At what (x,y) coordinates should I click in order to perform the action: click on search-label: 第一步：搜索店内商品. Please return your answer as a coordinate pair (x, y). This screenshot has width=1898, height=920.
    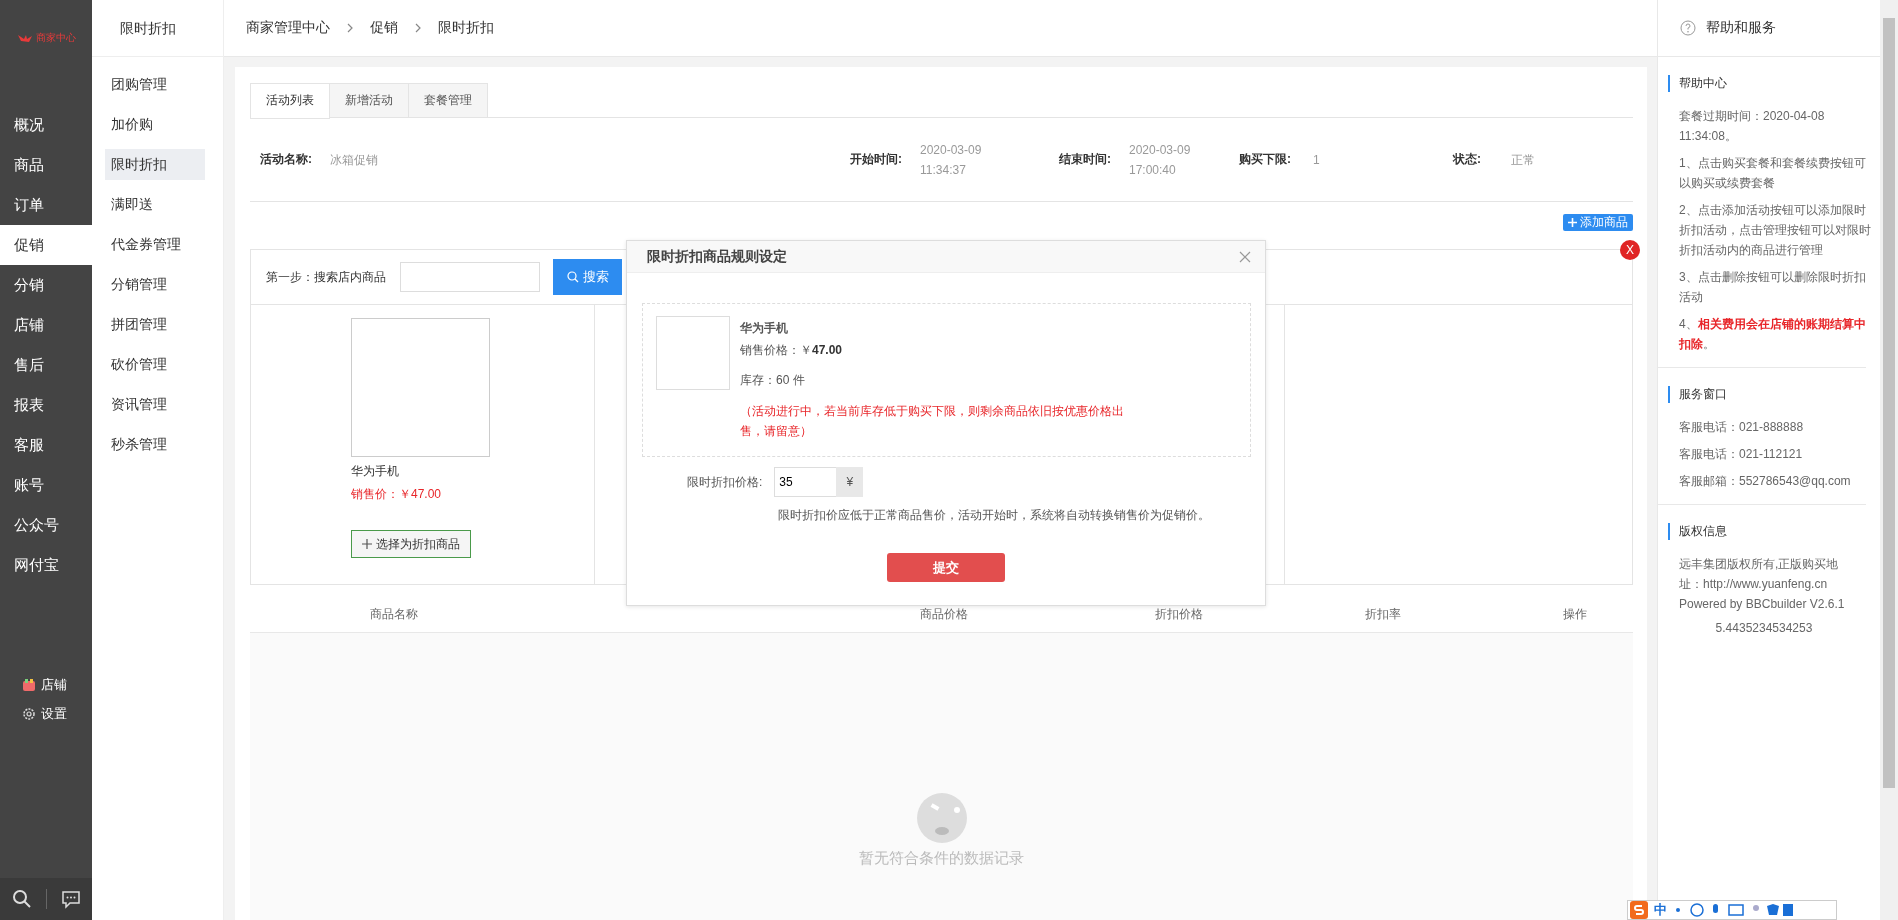
    Looking at the image, I should click on (326, 277).